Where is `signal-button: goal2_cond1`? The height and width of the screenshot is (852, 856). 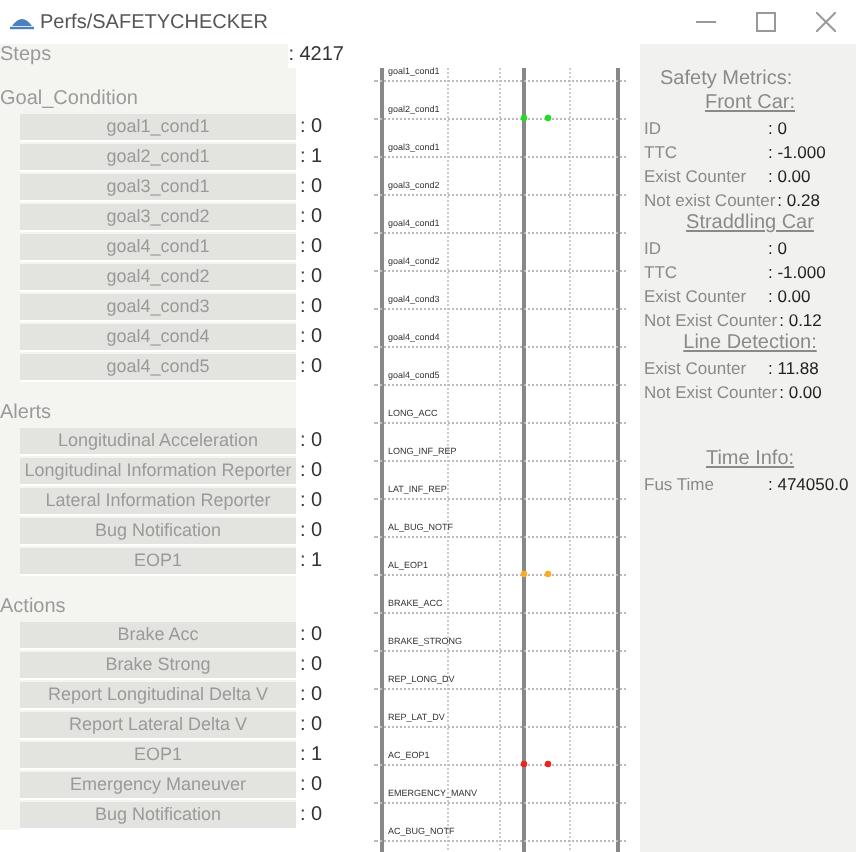 signal-button: goal2_cond1 is located at coordinates (158, 157).